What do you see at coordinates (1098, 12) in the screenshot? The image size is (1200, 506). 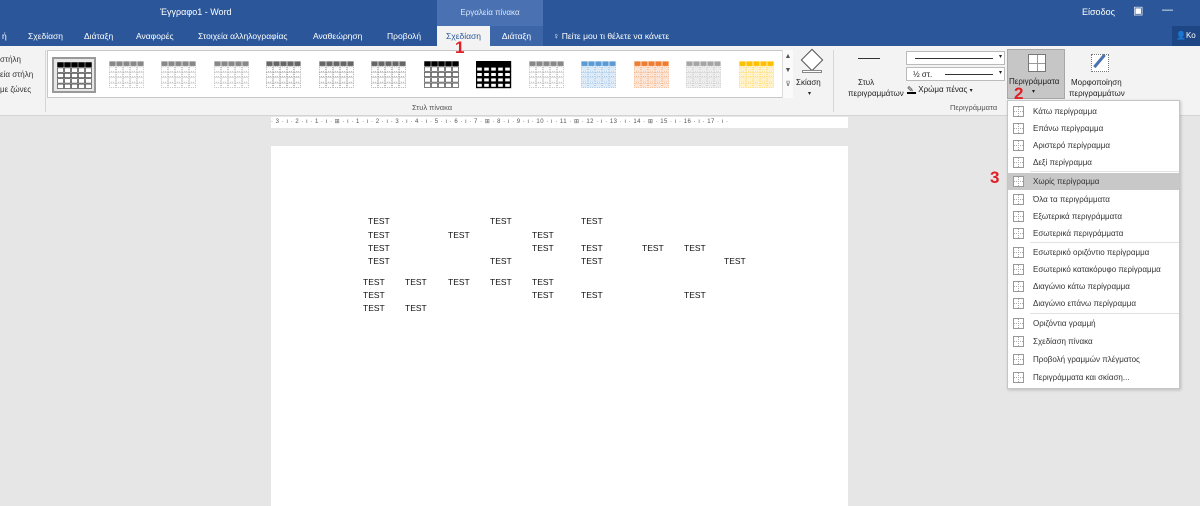 I see `sign-in-link: Είσοδος` at bounding box center [1098, 12].